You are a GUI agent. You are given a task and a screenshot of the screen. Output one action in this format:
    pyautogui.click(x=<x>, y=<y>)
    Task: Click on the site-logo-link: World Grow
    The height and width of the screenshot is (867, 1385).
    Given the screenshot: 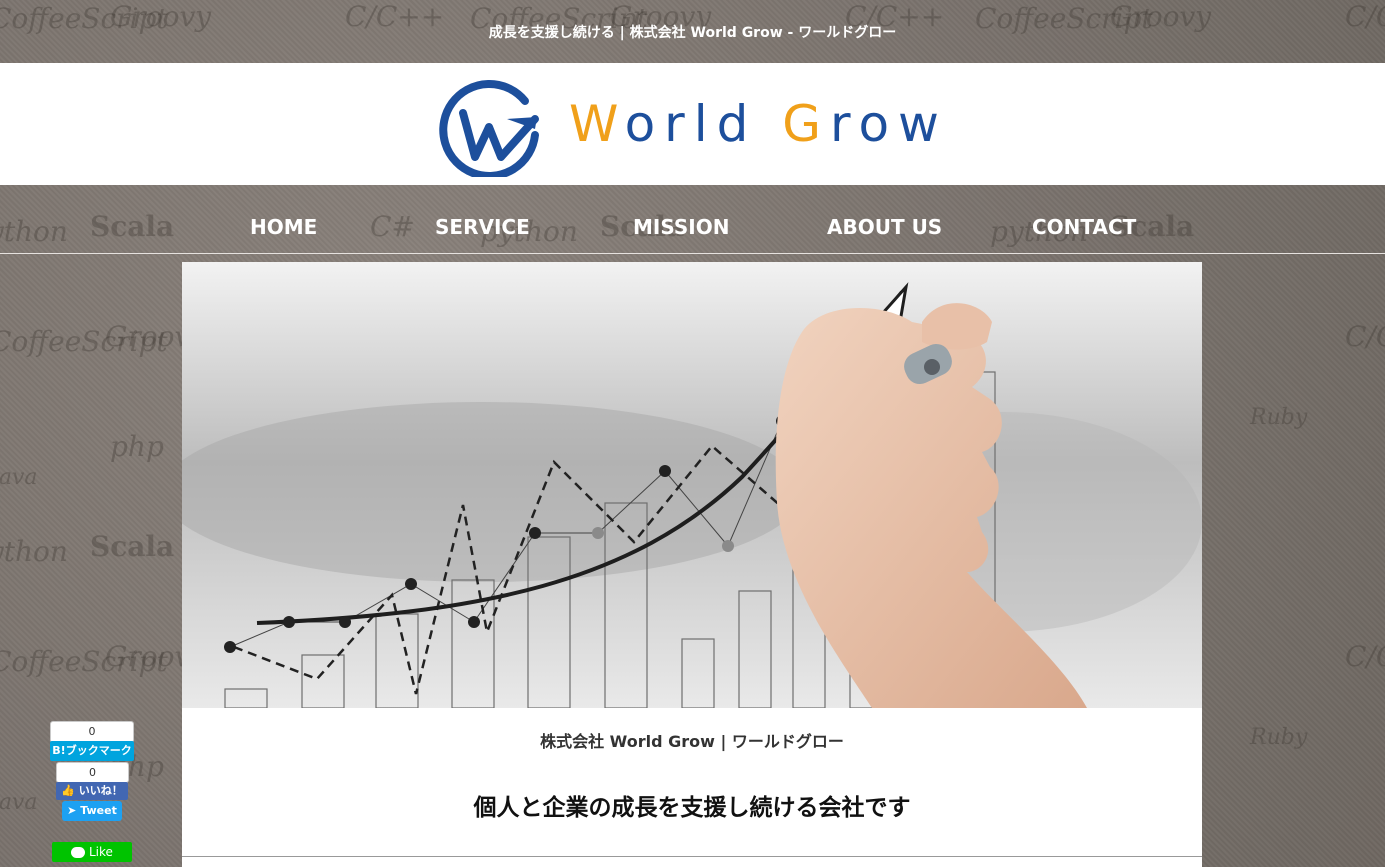 What is the action you would take?
    pyautogui.click(x=692, y=124)
    